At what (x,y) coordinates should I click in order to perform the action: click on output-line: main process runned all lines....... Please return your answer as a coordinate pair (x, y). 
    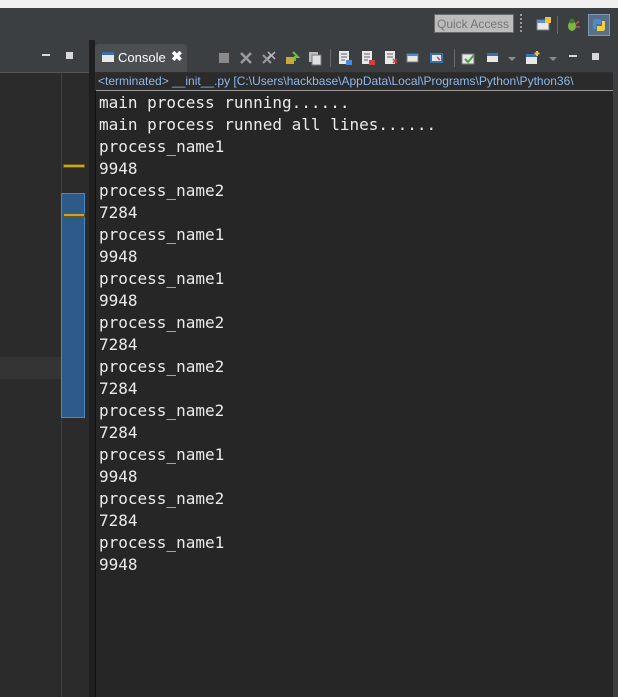
    Looking at the image, I should click on (268, 124).